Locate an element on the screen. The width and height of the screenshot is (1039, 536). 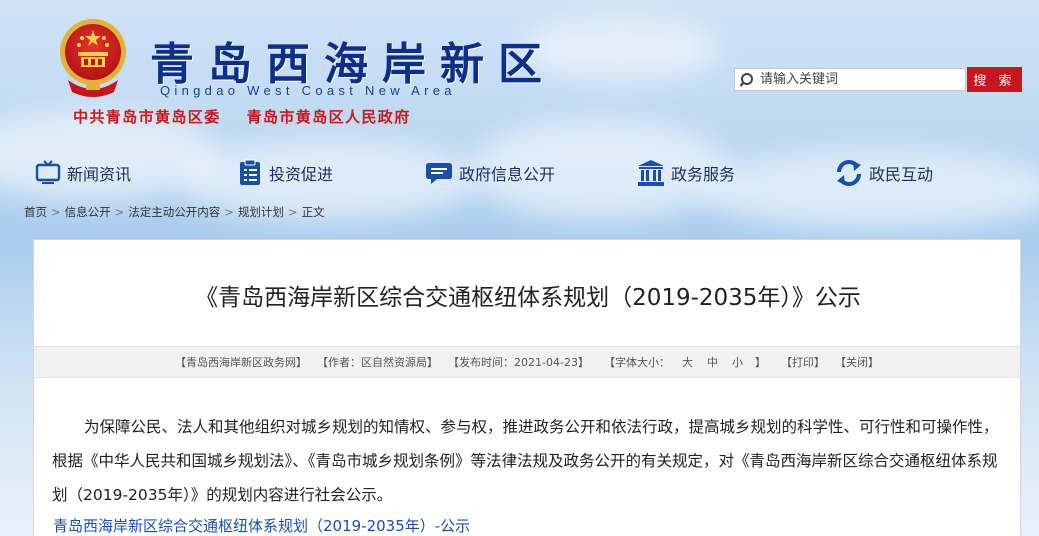
breadcrumb-statutory: 法定主动公开内容 is located at coordinates (174, 212).